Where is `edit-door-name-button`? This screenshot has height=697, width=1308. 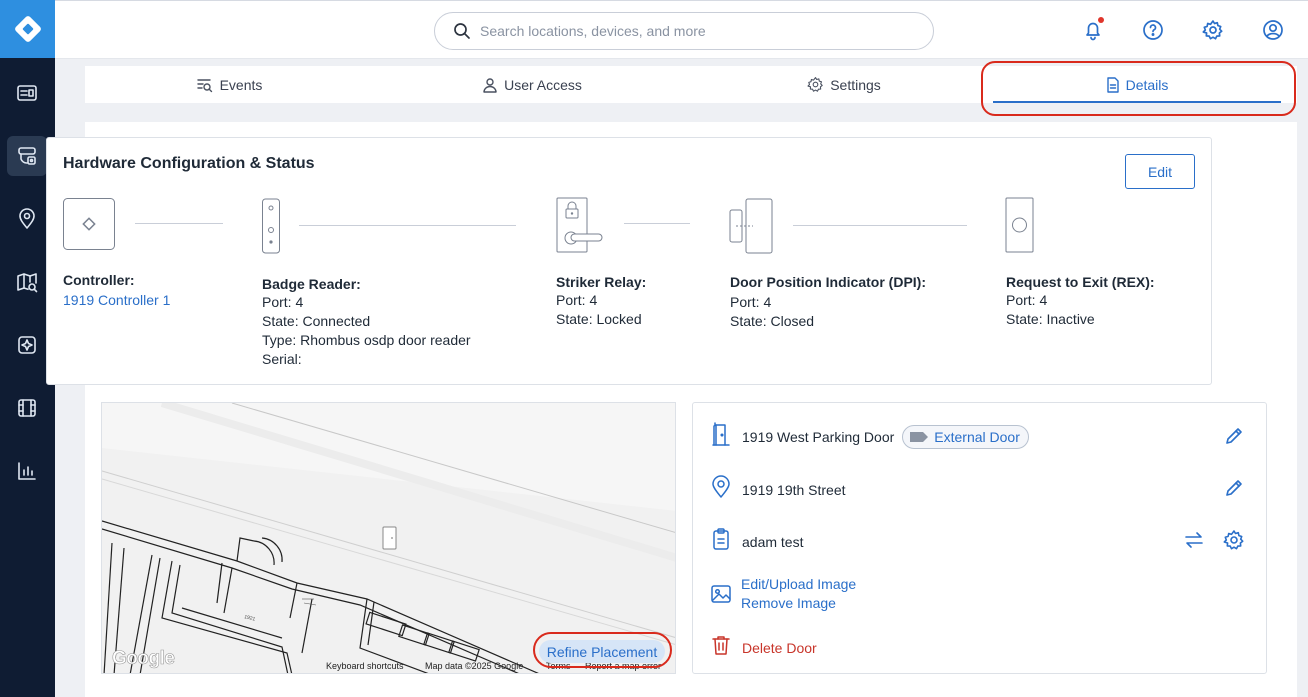 edit-door-name-button is located at coordinates (1234, 438).